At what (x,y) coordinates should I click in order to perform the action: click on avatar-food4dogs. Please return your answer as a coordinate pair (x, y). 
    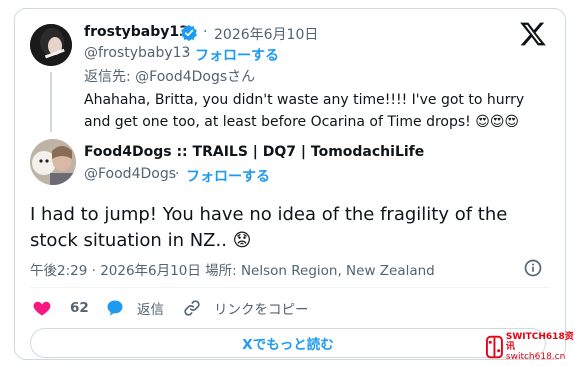
    Looking at the image, I should click on (53, 162).